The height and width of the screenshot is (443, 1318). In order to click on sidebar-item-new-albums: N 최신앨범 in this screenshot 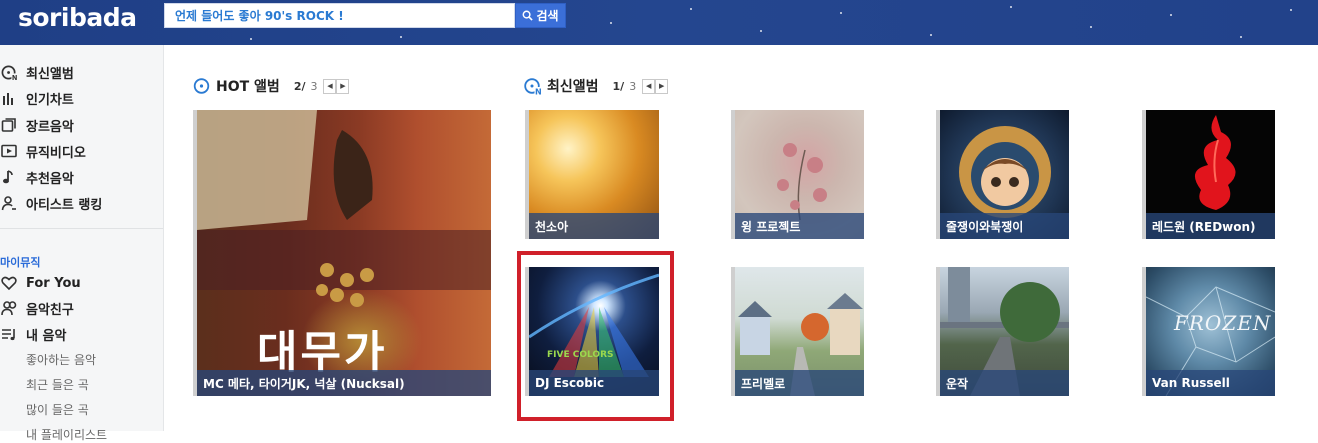, I will do `click(37, 72)`.